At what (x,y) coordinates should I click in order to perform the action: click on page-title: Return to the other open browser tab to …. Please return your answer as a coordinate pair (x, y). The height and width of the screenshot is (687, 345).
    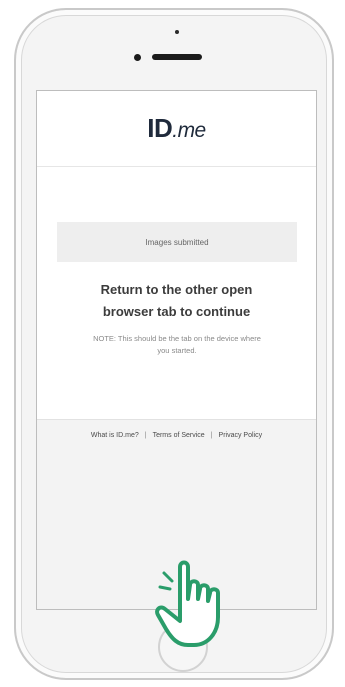
    Looking at the image, I should click on (176, 301).